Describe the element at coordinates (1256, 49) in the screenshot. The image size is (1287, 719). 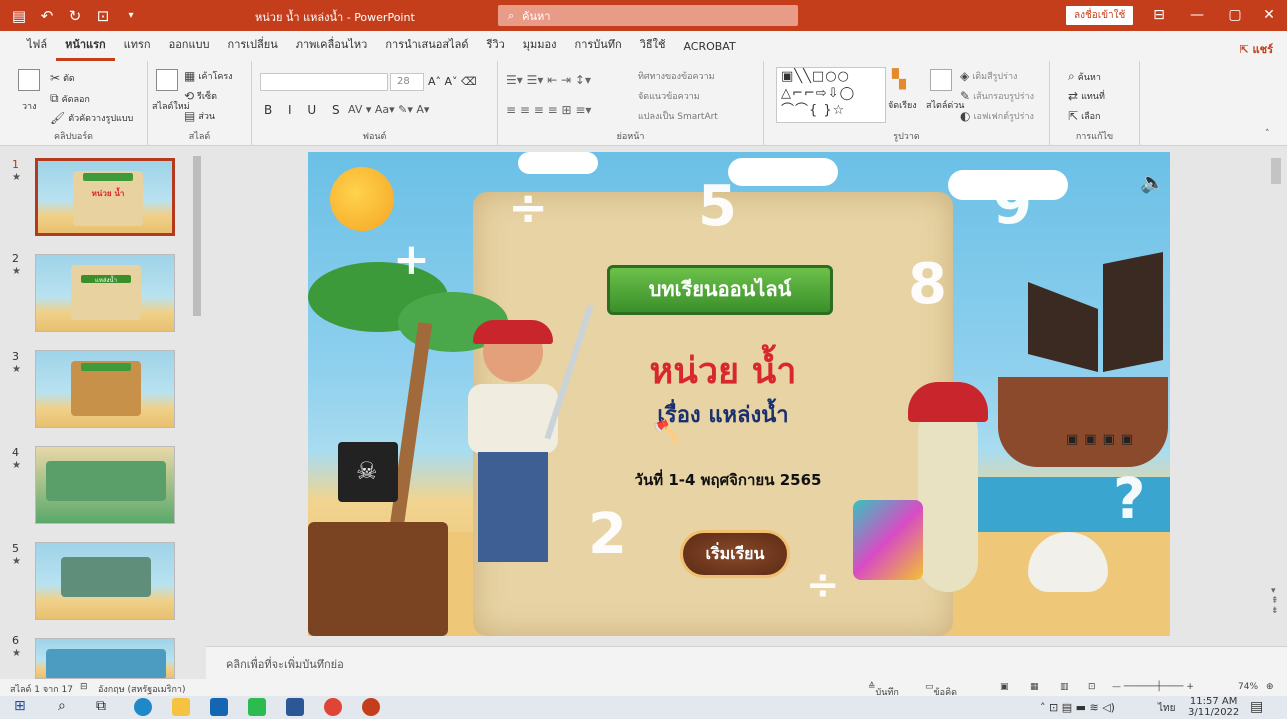
I see `share-button: ⇱ แชร์` at that location.